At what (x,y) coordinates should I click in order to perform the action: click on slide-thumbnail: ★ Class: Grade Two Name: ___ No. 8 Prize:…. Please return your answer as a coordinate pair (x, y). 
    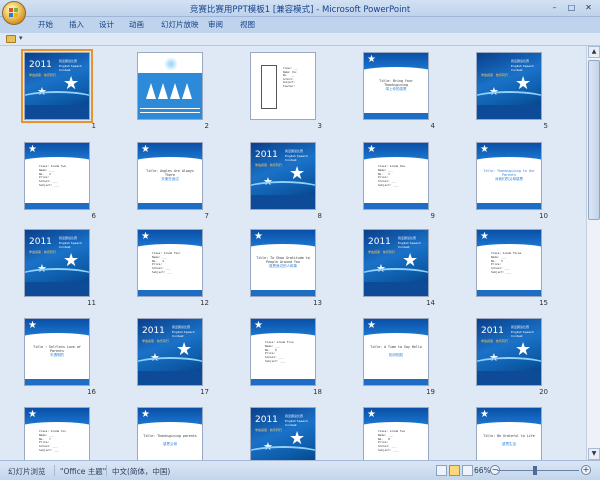
    Looking at the image, I should click on (399, 433).